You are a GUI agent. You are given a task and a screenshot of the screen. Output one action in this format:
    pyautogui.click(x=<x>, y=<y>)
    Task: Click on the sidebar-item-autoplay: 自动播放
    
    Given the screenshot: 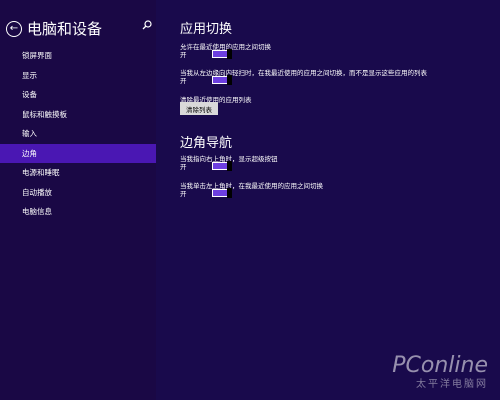 What is the action you would take?
    pyautogui.click(x=78, y=193)
    